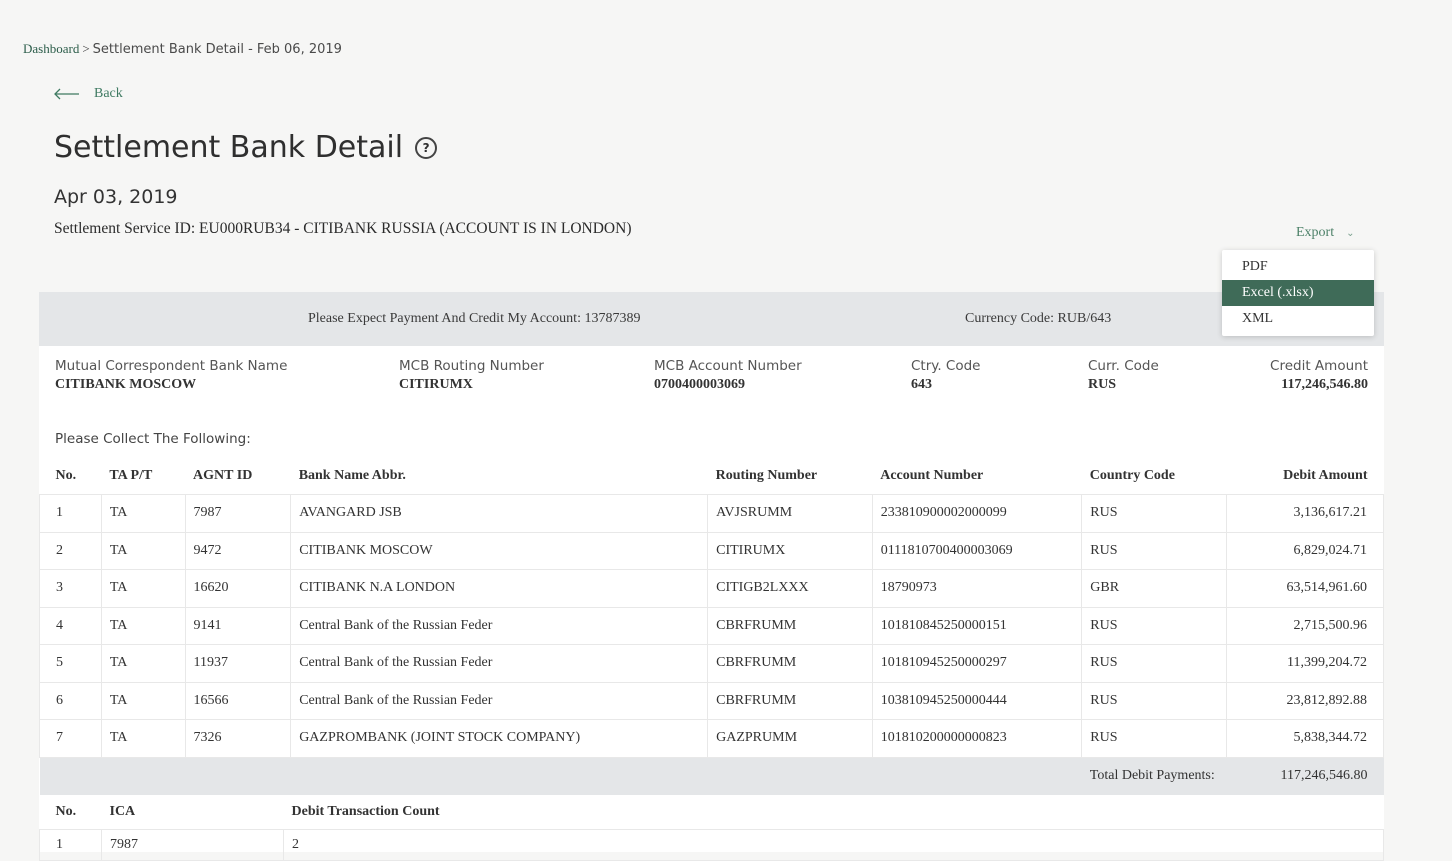 This screenshot has width=1452, height=861. Describe the element at coordinates (1305, 588) in the screenshot. I see `cell-debit-amount: 63,514,961.60` at that location.